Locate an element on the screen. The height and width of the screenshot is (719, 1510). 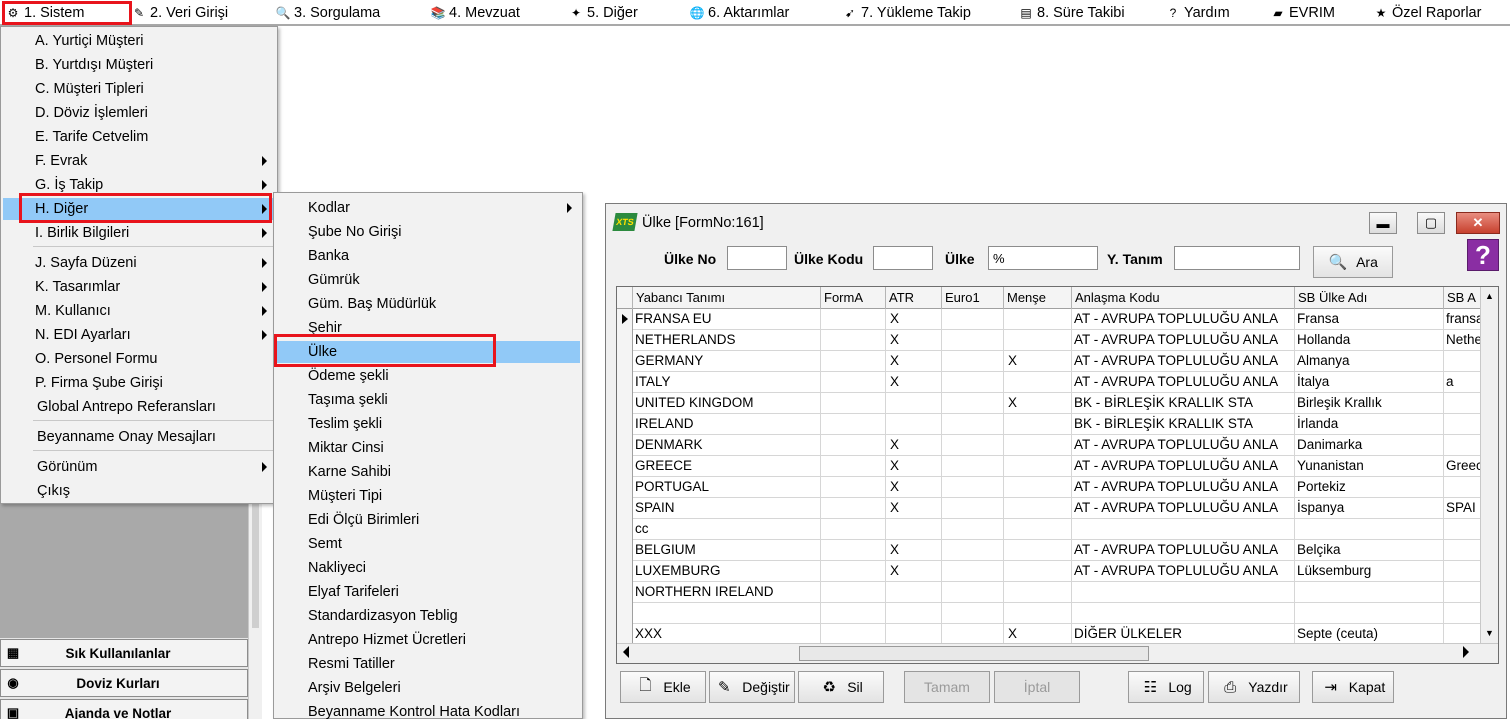
grid-vertical-scrollbar: ▲ ▼ is located at coordinates (1489, 465).